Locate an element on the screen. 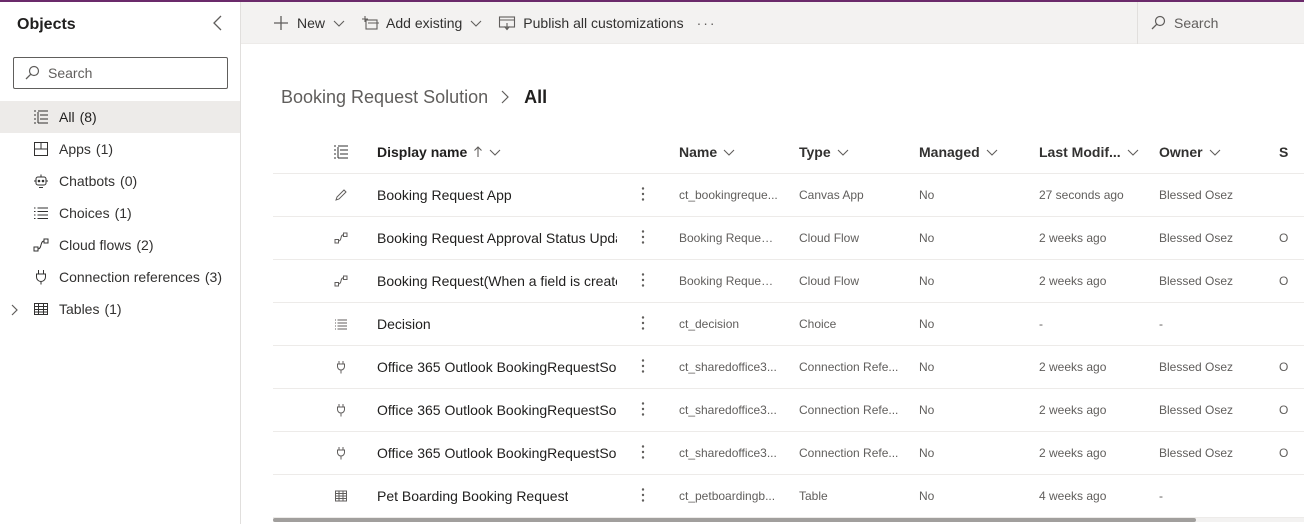 The height and width of the screenshot is (524, 1304). add-existing-button: Add existing is located at coordinates (421, 23).